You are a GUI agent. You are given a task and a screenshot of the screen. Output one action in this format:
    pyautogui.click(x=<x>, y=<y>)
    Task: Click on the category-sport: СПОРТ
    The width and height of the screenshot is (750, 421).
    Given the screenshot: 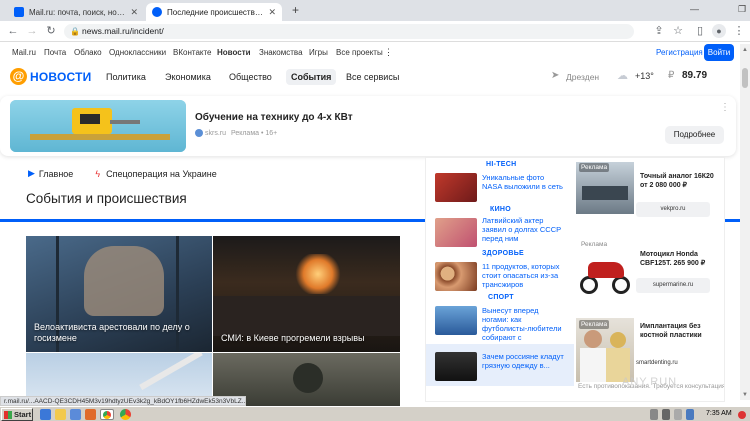 What is the action you would take?
    pyautogui.click(x=501, y=297)
    